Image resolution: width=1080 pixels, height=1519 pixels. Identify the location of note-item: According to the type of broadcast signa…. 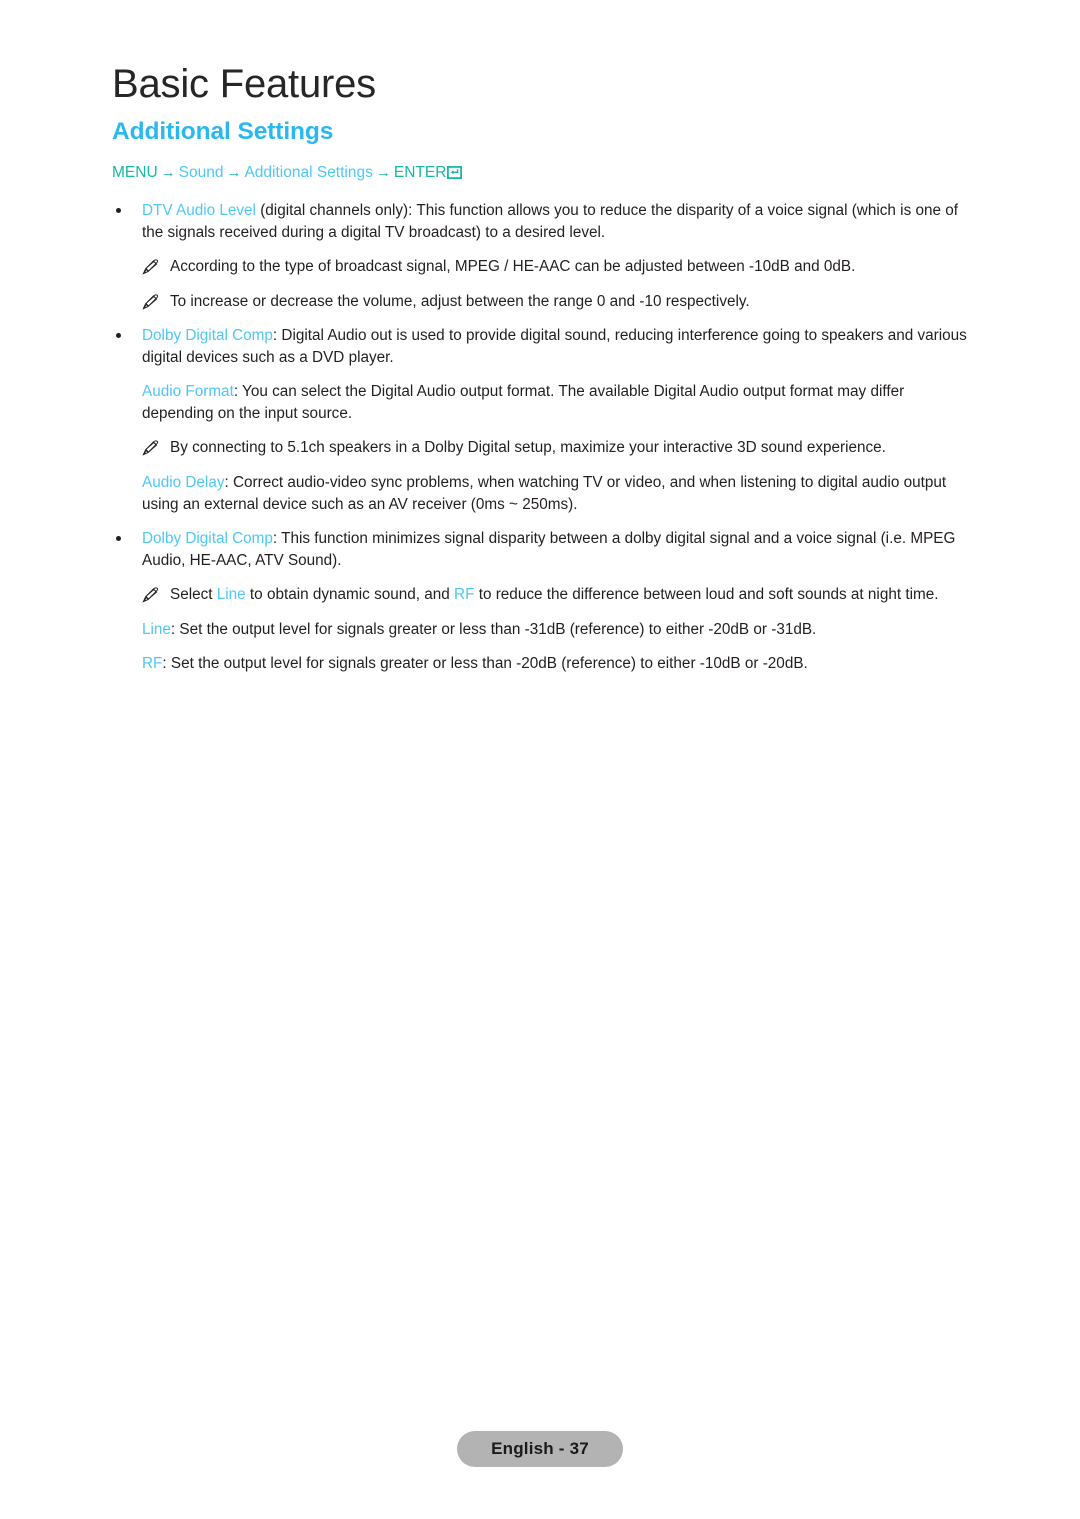
(542, 267).